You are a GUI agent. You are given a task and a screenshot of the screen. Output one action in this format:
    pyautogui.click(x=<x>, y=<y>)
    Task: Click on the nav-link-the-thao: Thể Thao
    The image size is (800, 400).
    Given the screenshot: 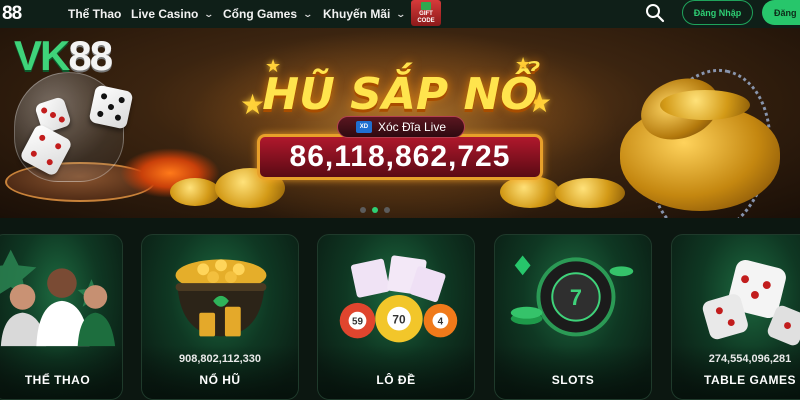 What is the action you would take?
    pyautogui.click(x=94, y=14)
    